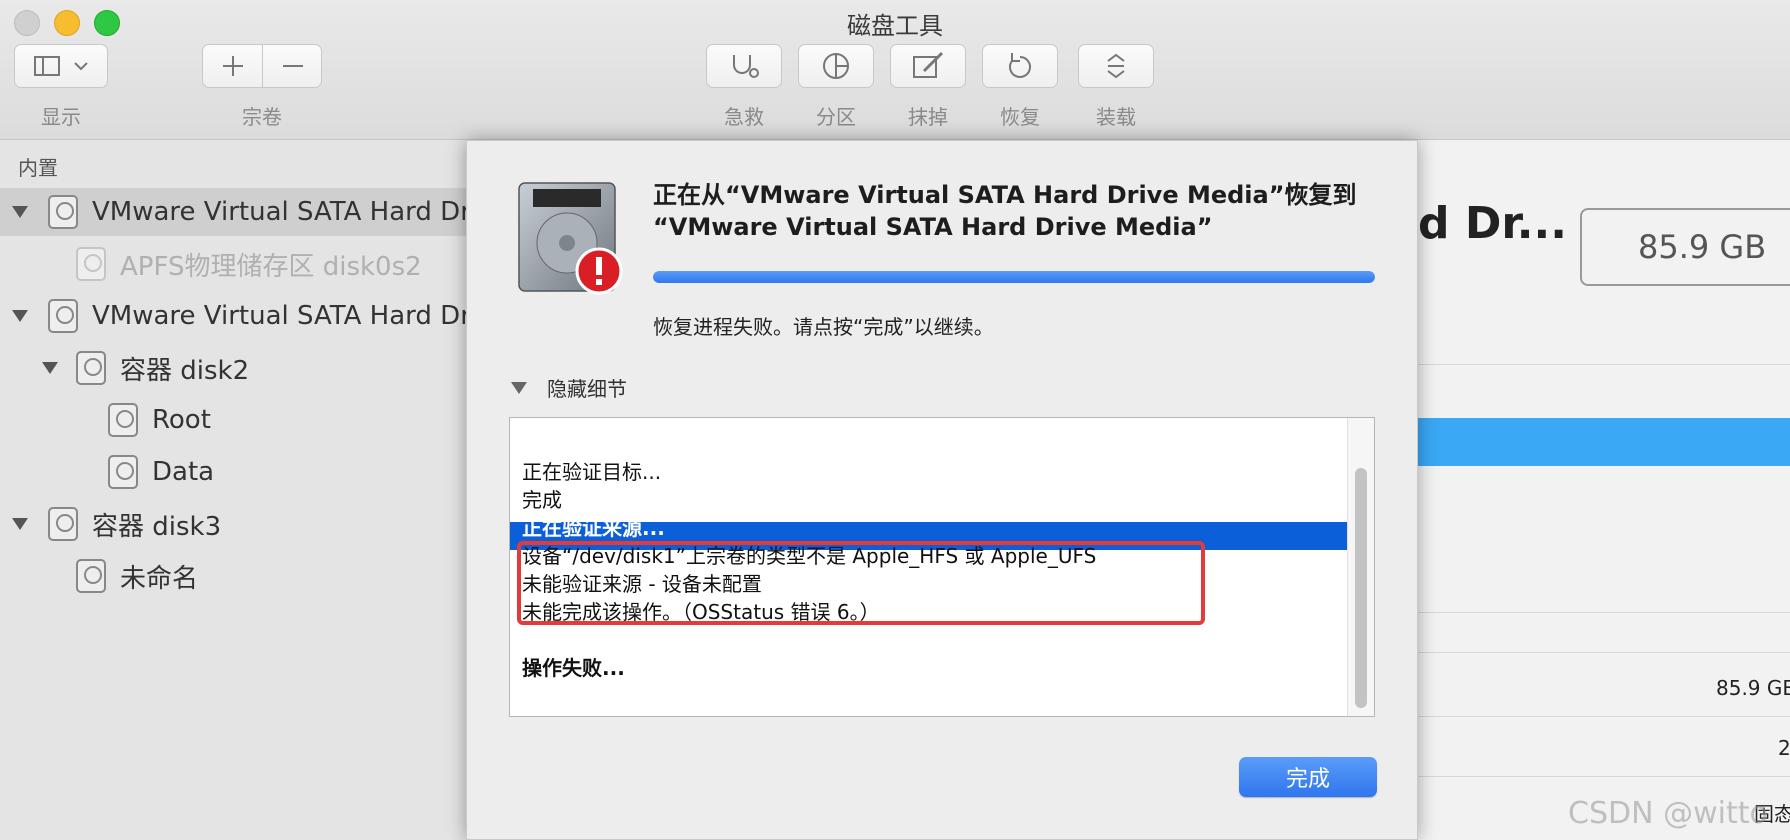  I want to click on sidebar-item-label: 未命名, so click(159, 578).